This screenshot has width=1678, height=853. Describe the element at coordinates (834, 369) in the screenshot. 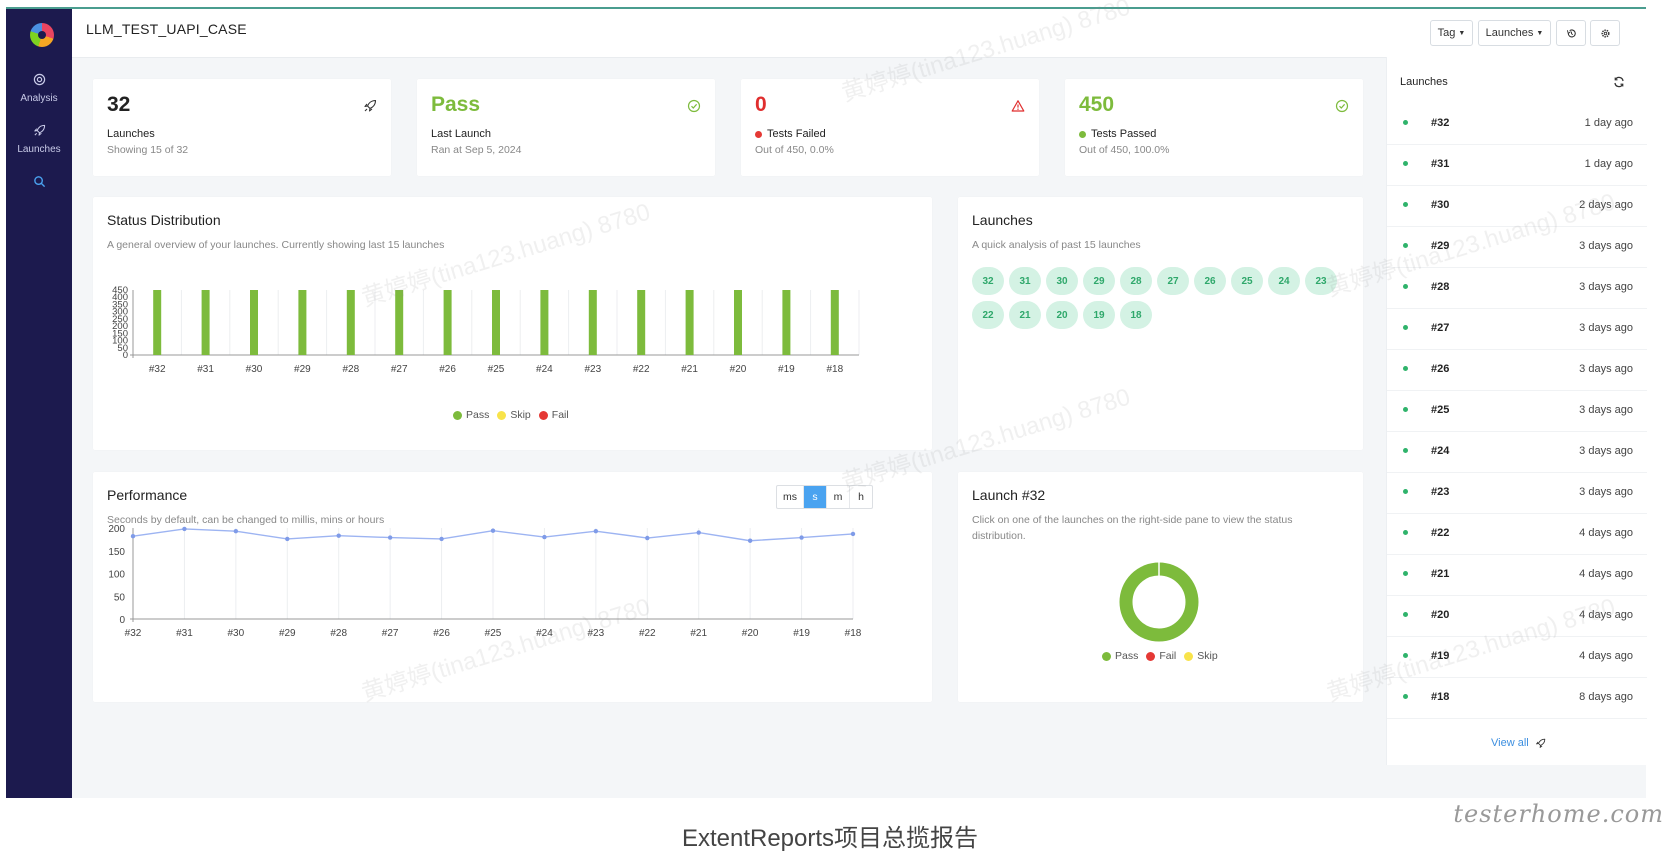

I see `x-tick-label: #18` at that location.